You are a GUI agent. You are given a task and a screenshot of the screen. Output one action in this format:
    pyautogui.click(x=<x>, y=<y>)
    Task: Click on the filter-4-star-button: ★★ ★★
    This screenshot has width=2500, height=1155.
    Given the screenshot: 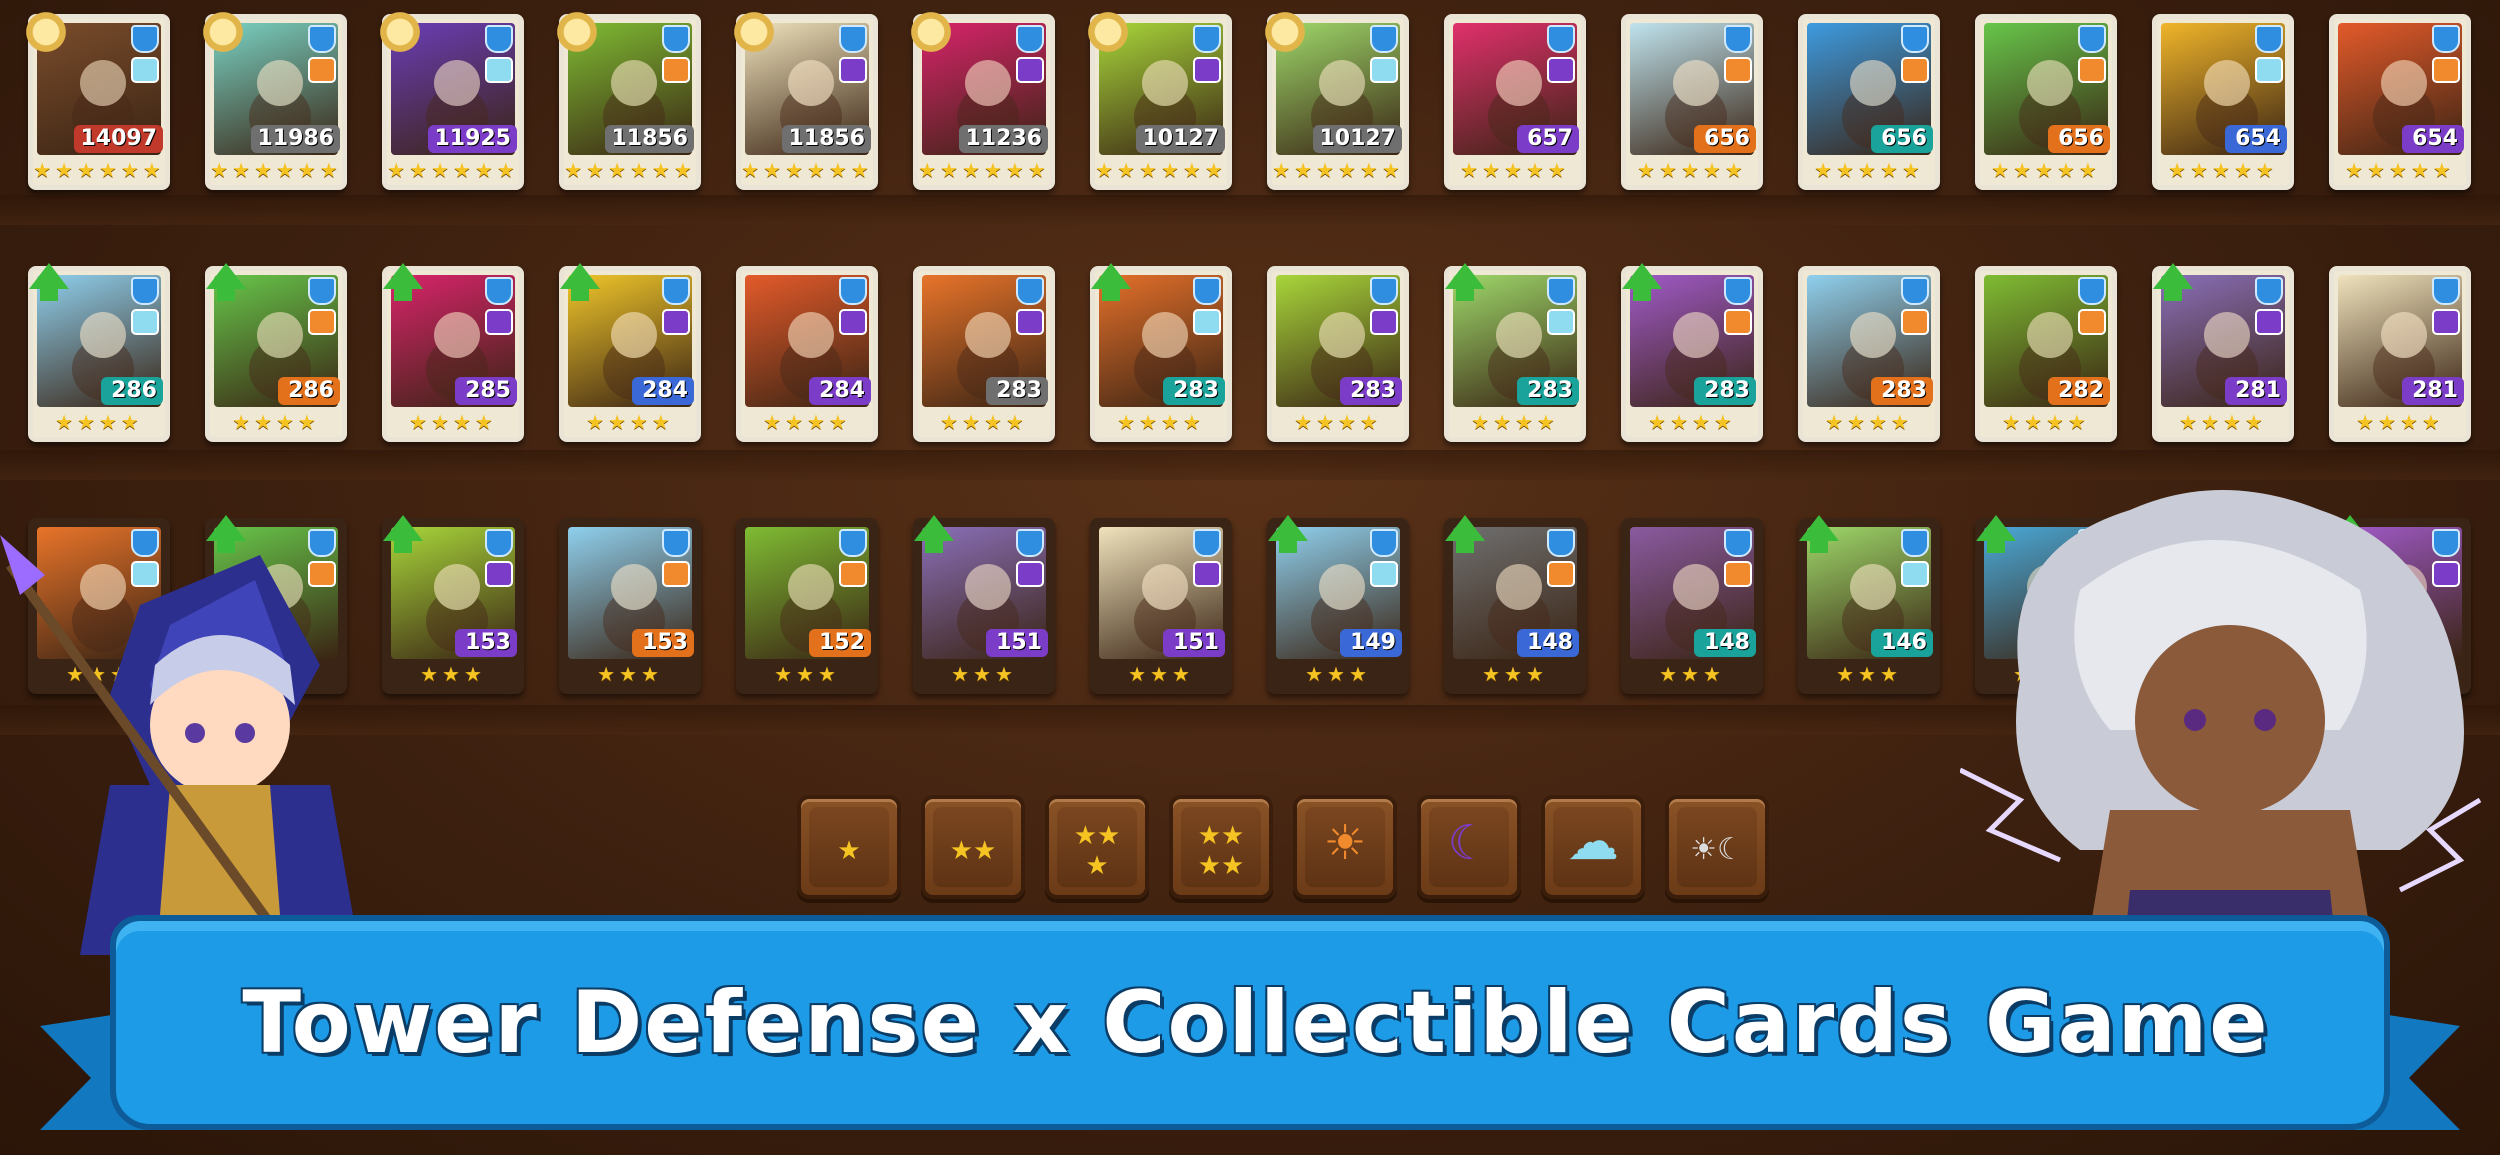 What is the action you would take?
    pyautogui.click(x=1221, y=847)
    